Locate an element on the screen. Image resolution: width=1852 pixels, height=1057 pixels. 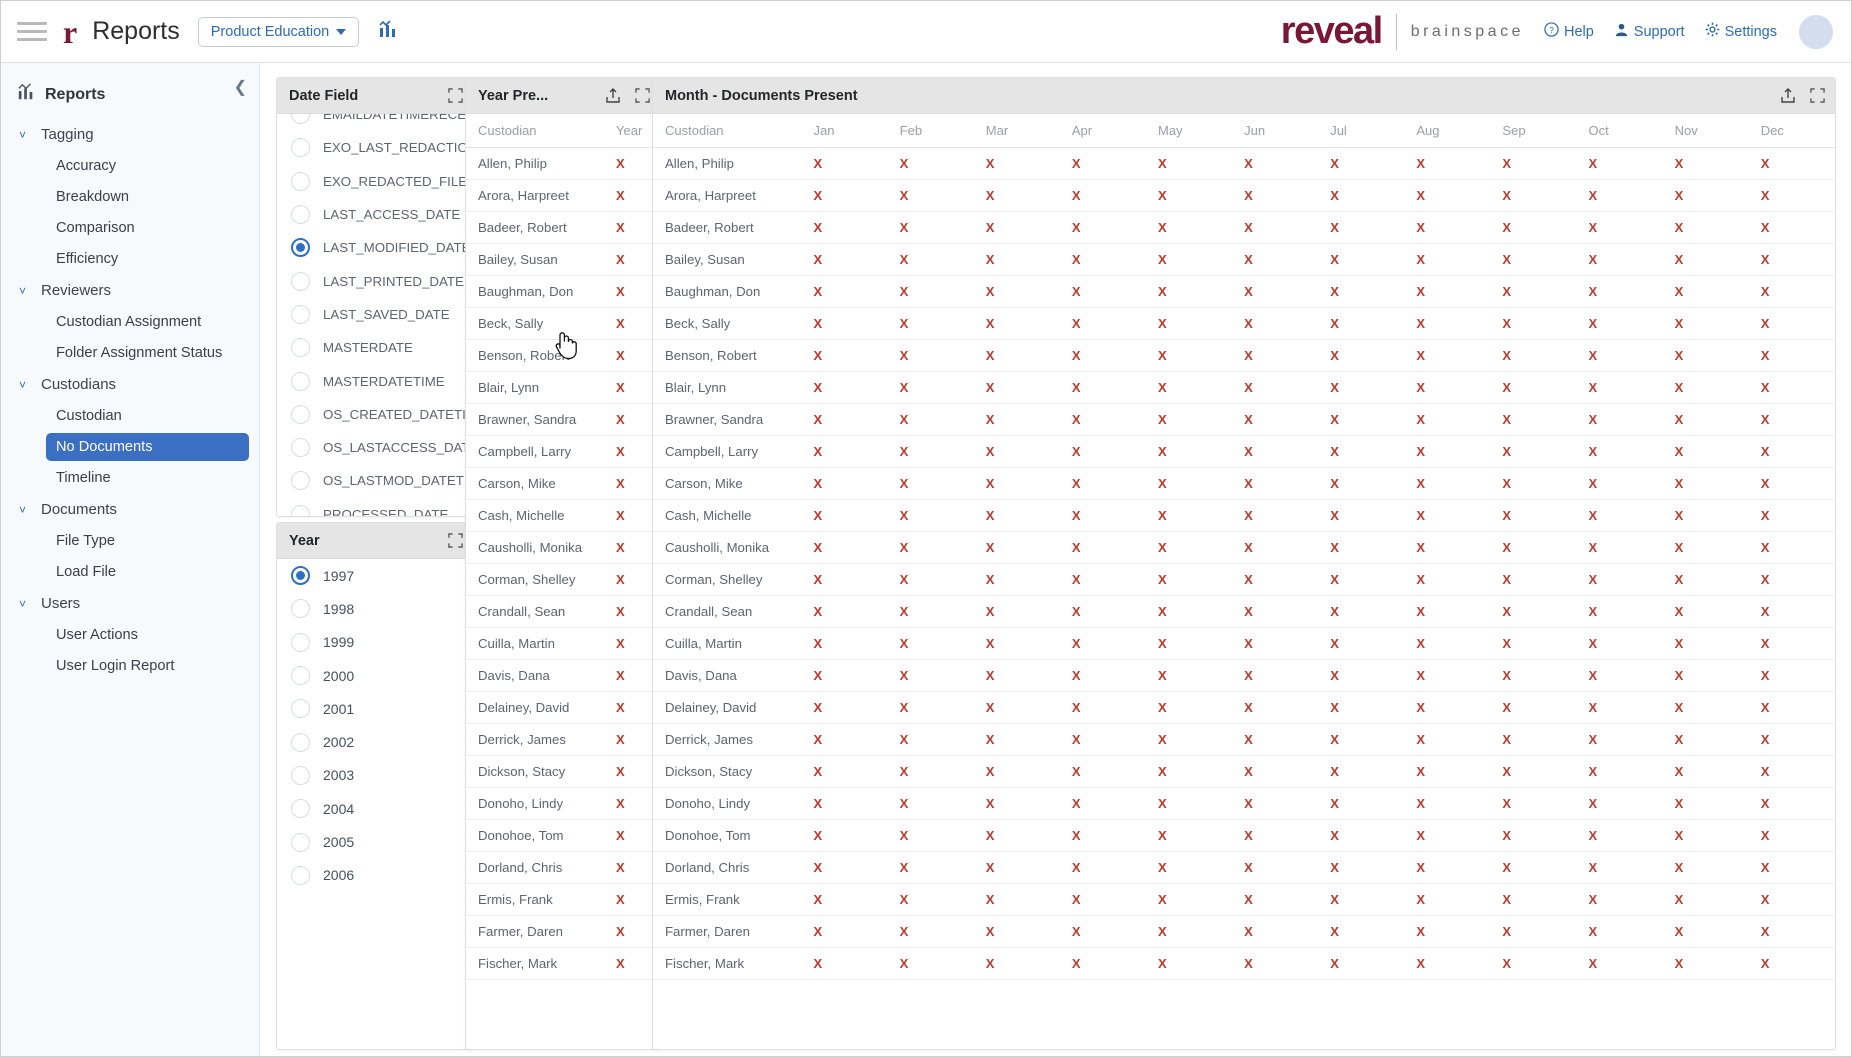
table-row: Ermis, Frank X is located at coordinates (563, 899).